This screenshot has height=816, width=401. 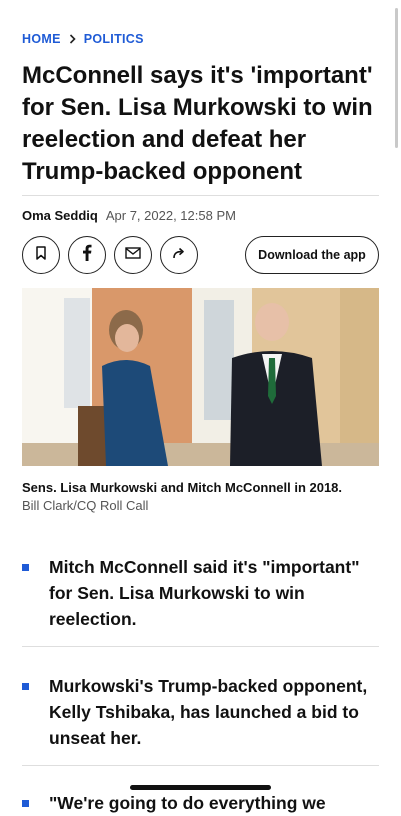 I want to click on bullet-text: "We're going to do everything we, so click(x=187, y=803).